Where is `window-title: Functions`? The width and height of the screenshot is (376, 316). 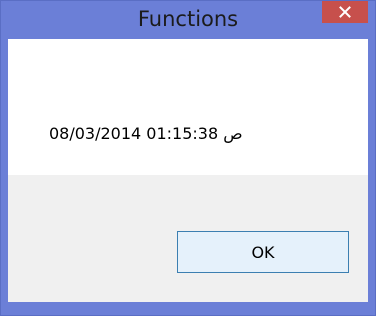
window-title: Functions is located at coordinates (188, 19).